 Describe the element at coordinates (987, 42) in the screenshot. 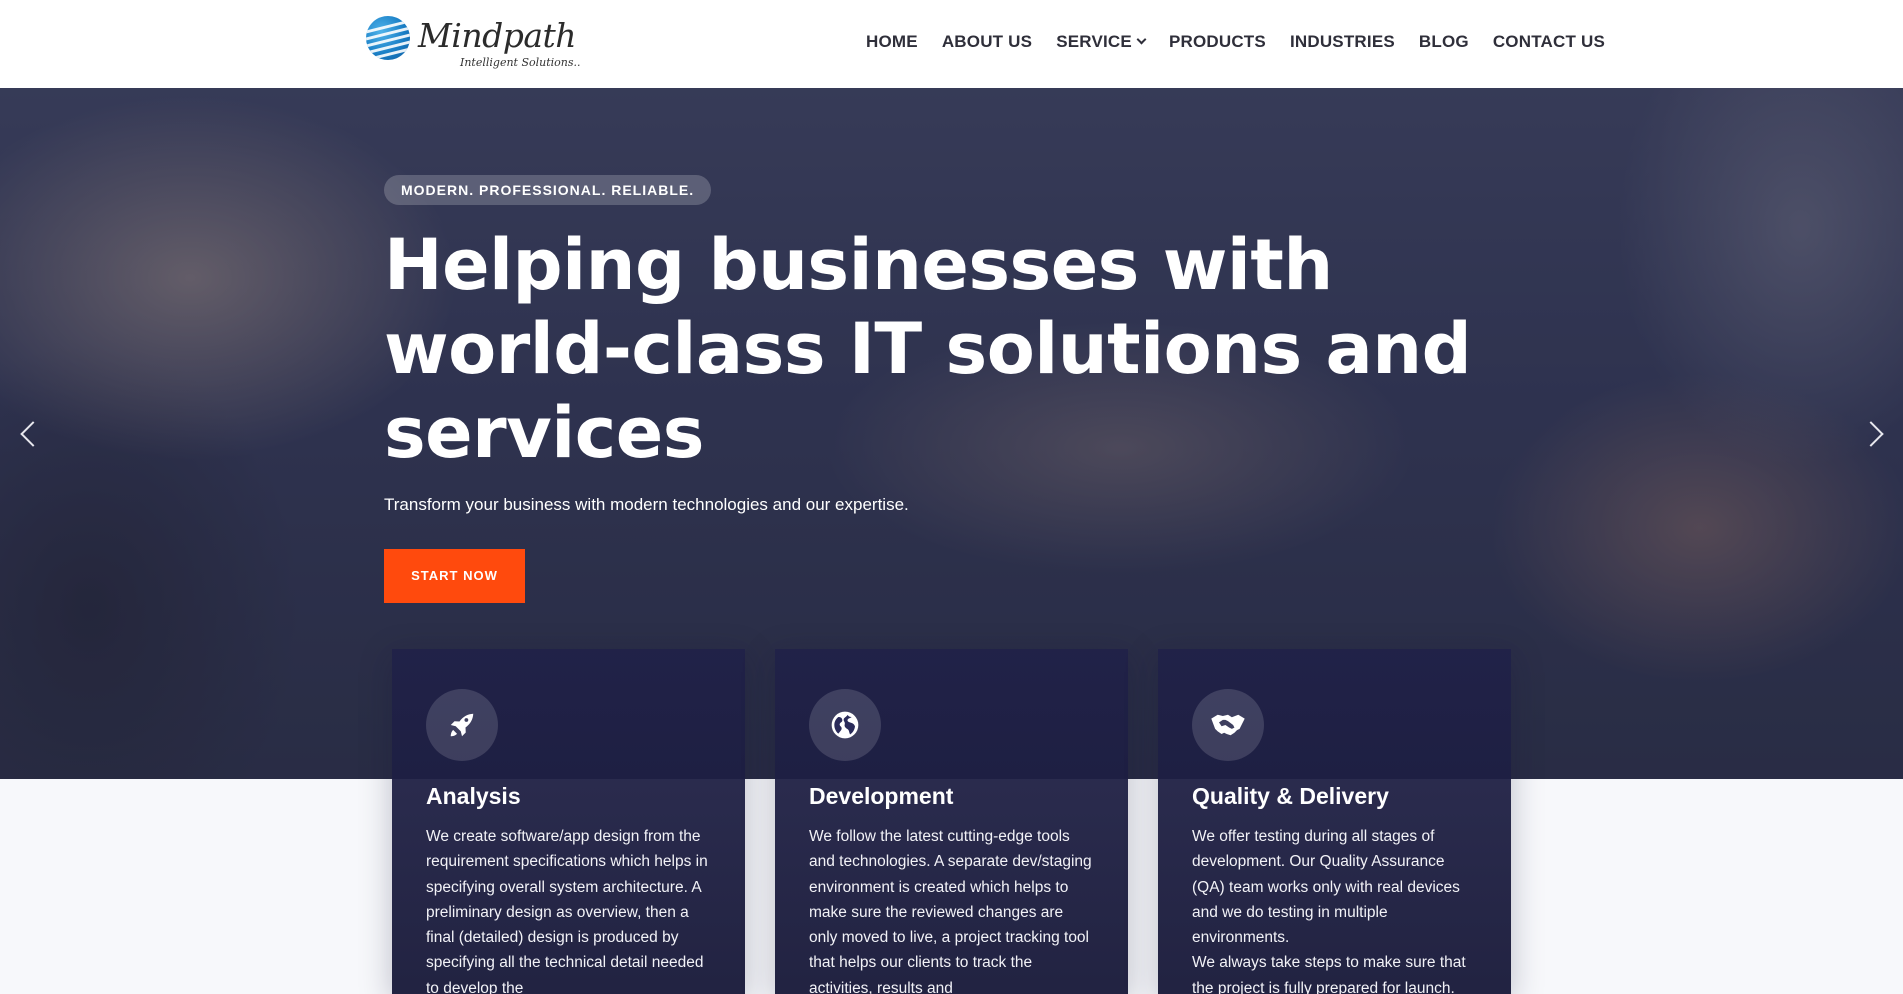

I see `nav-about-us: ABOUT US` at that location.